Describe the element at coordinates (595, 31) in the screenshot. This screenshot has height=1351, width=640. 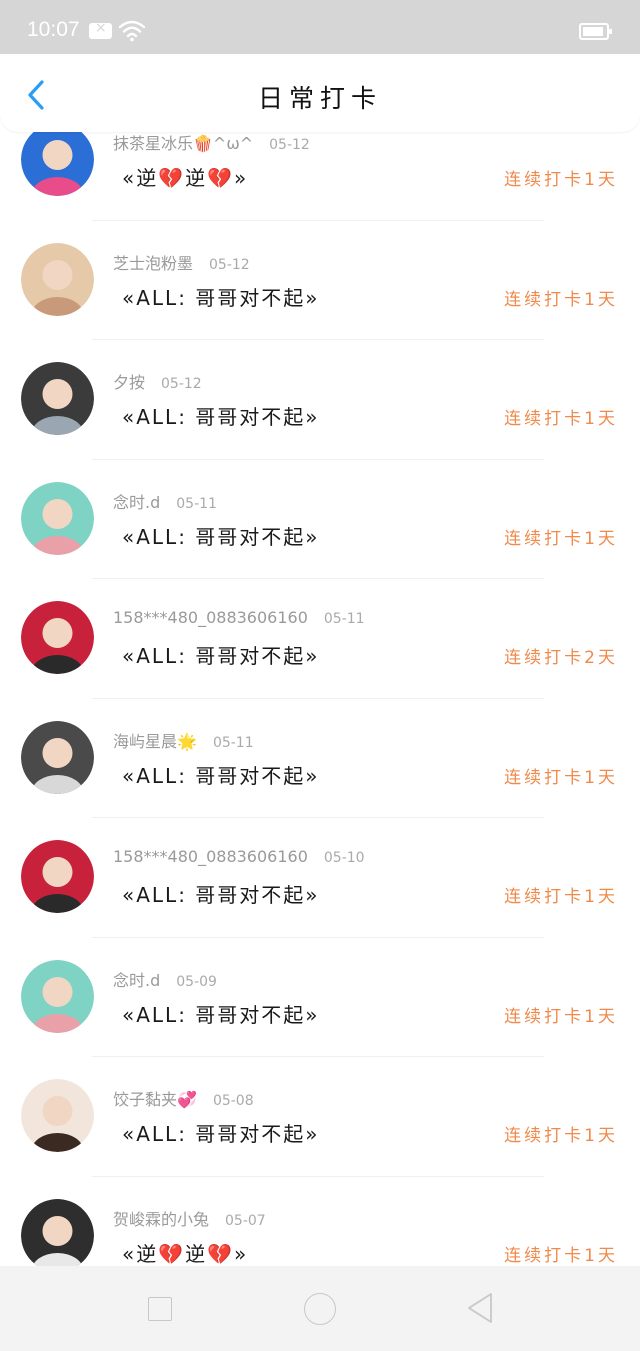
I see `battery-icon` at that location.